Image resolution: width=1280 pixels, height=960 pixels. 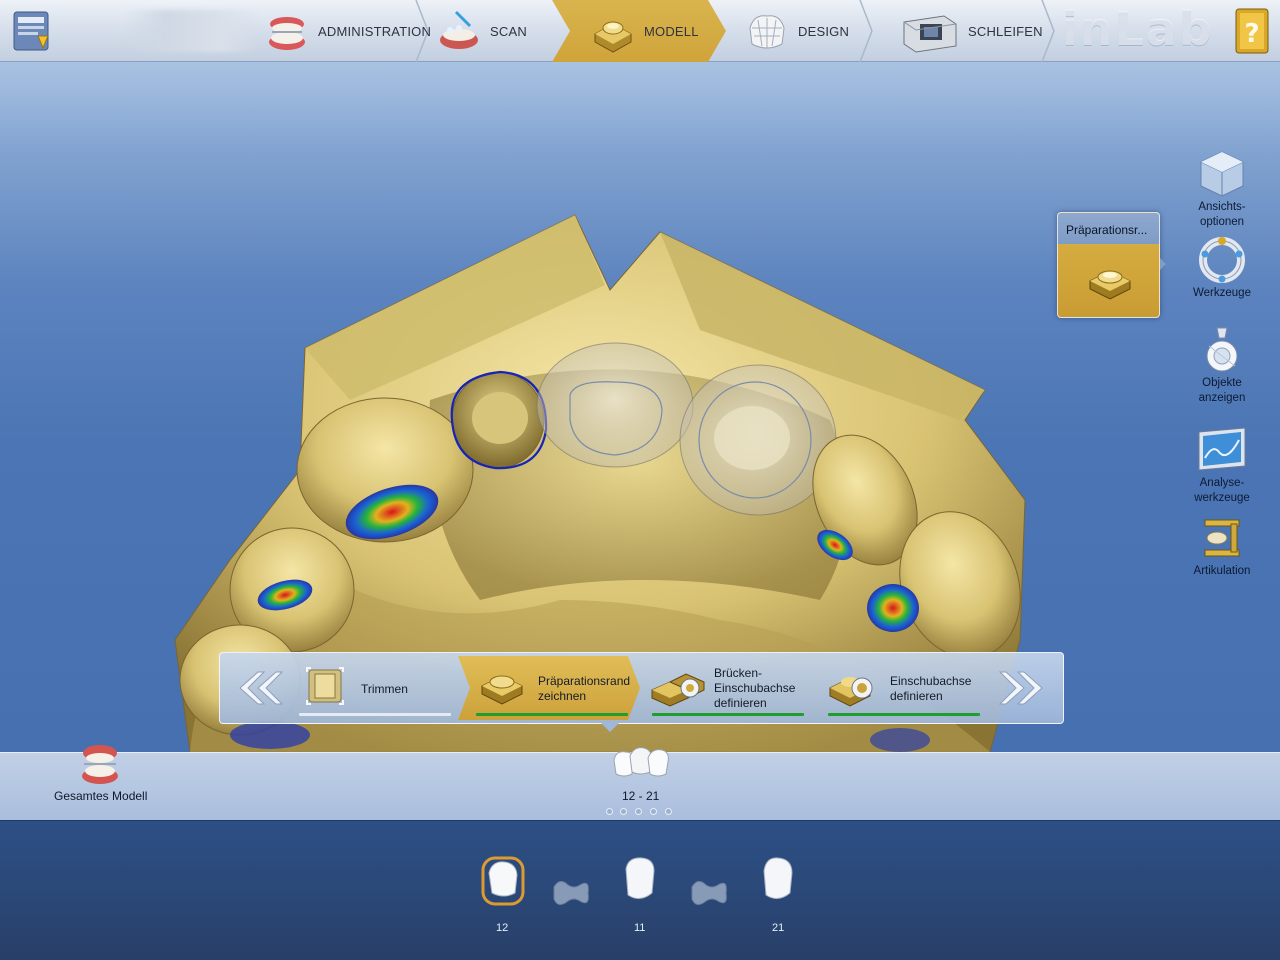 What do you see at coordinates (584, 688) in the screenshot?
I see `substep-label: Präparationsrand zeichnen` at bounding box center [584, 688].